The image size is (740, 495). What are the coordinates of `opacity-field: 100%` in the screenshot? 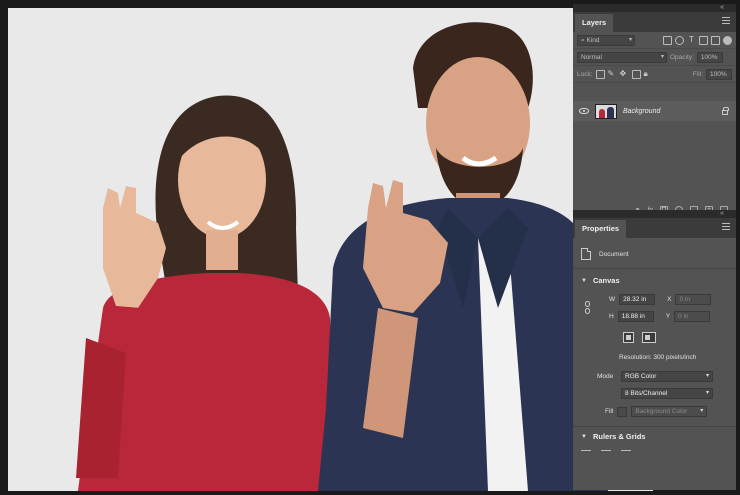 It's located at (709, 57).